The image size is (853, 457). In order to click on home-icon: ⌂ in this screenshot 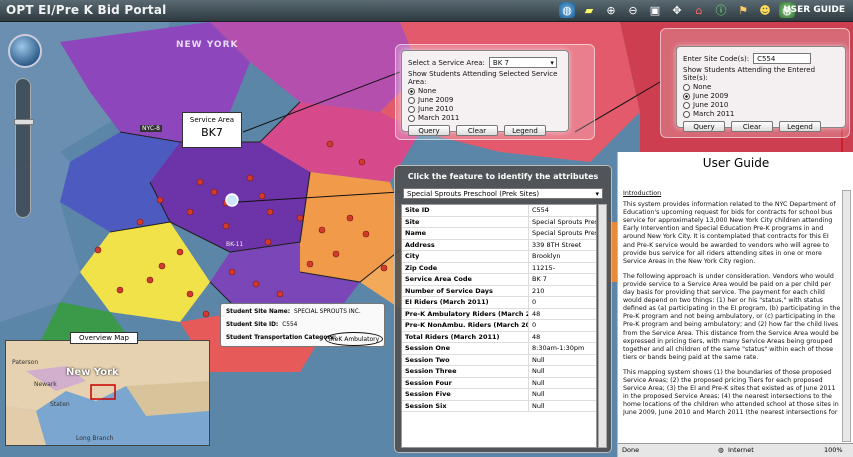, I will do `click(699, 10)`.